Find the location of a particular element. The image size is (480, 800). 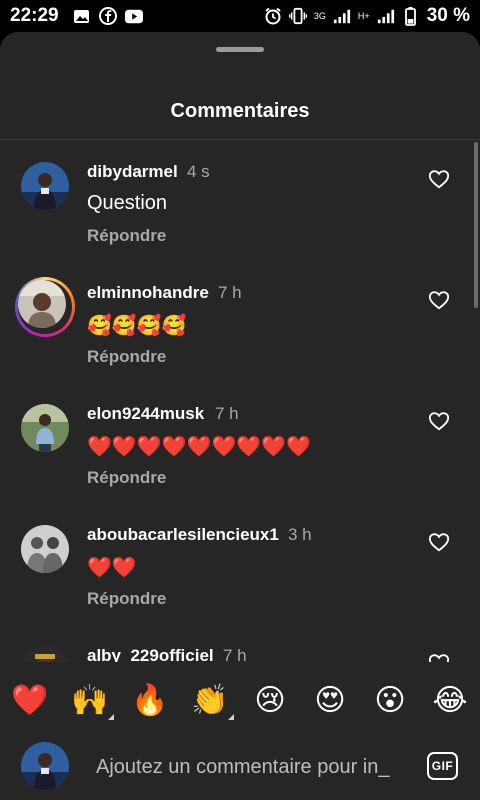

comment-username: alby_229officiel is located at coordinates (150, 654).